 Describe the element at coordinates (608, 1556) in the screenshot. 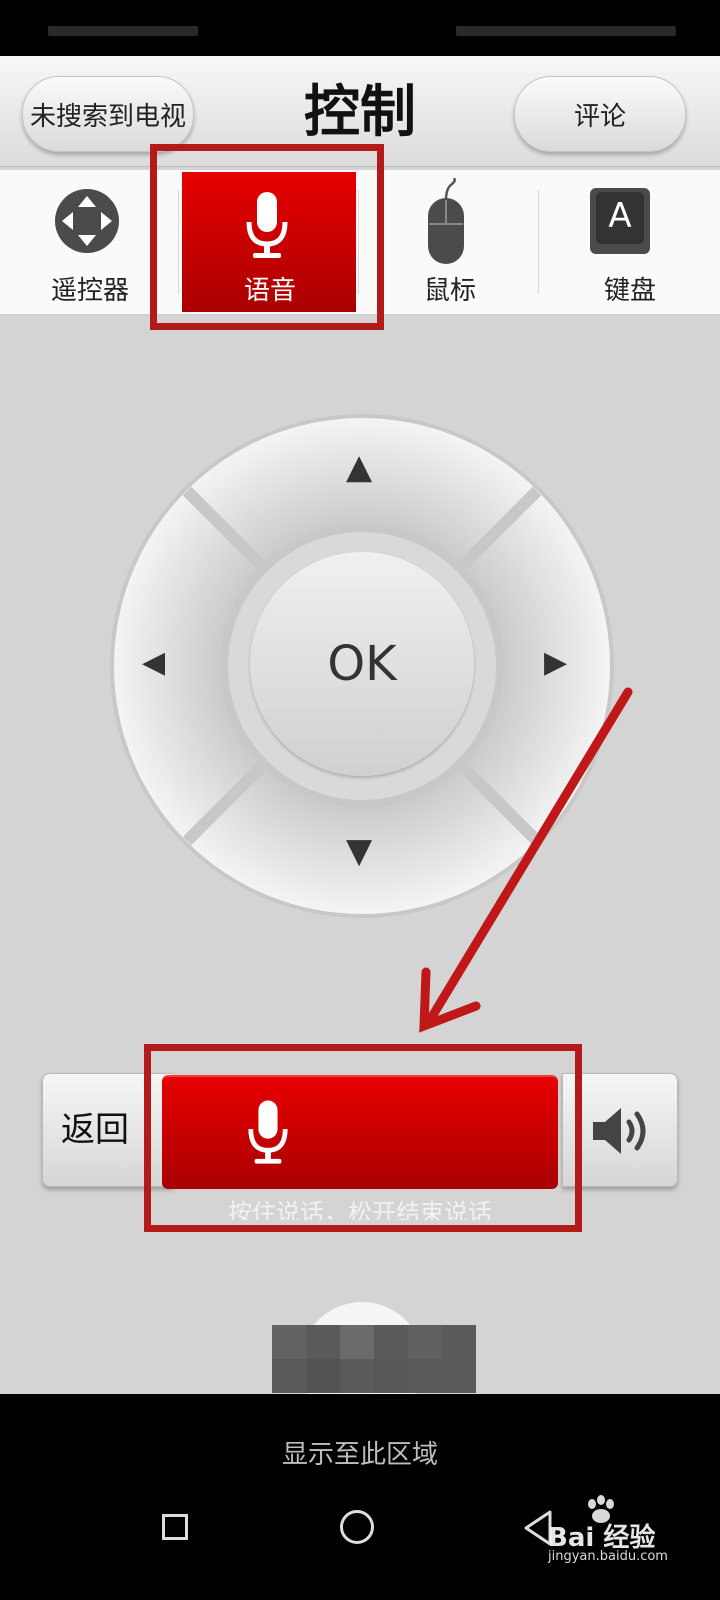

I see `watermark-url: jingyan.baidu.com` at that location.